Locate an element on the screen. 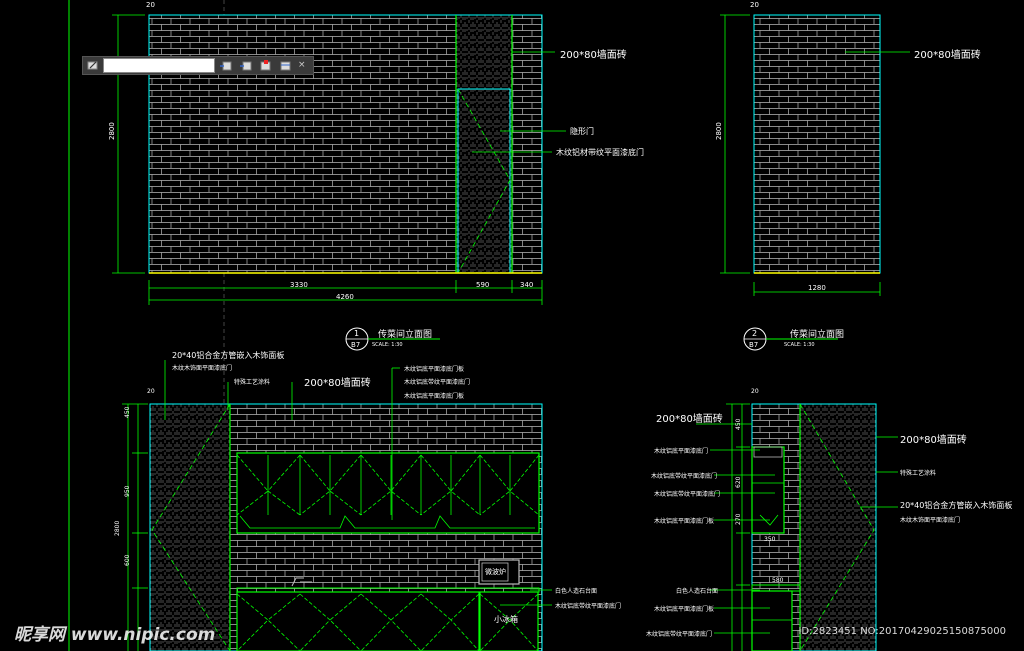 The width and height of the screenshot is (1024, 651). e1-title-text: 传菜间立面图 is located at coordinates (405, 335).